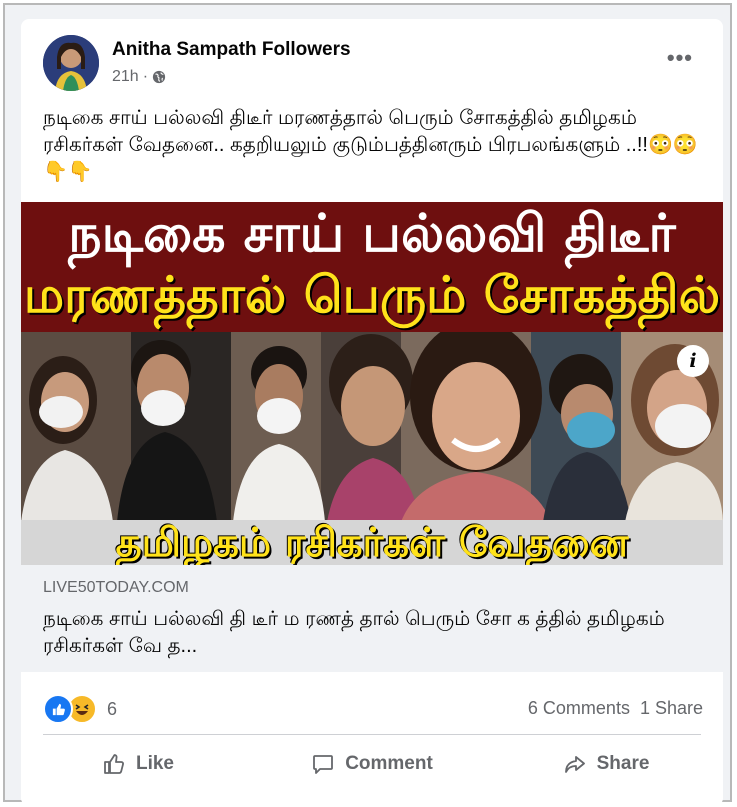  What do you see at coordinates (671, 708) in the screenshot?
I see `shares-count: 1 Share` at bounding box center [671, 708].